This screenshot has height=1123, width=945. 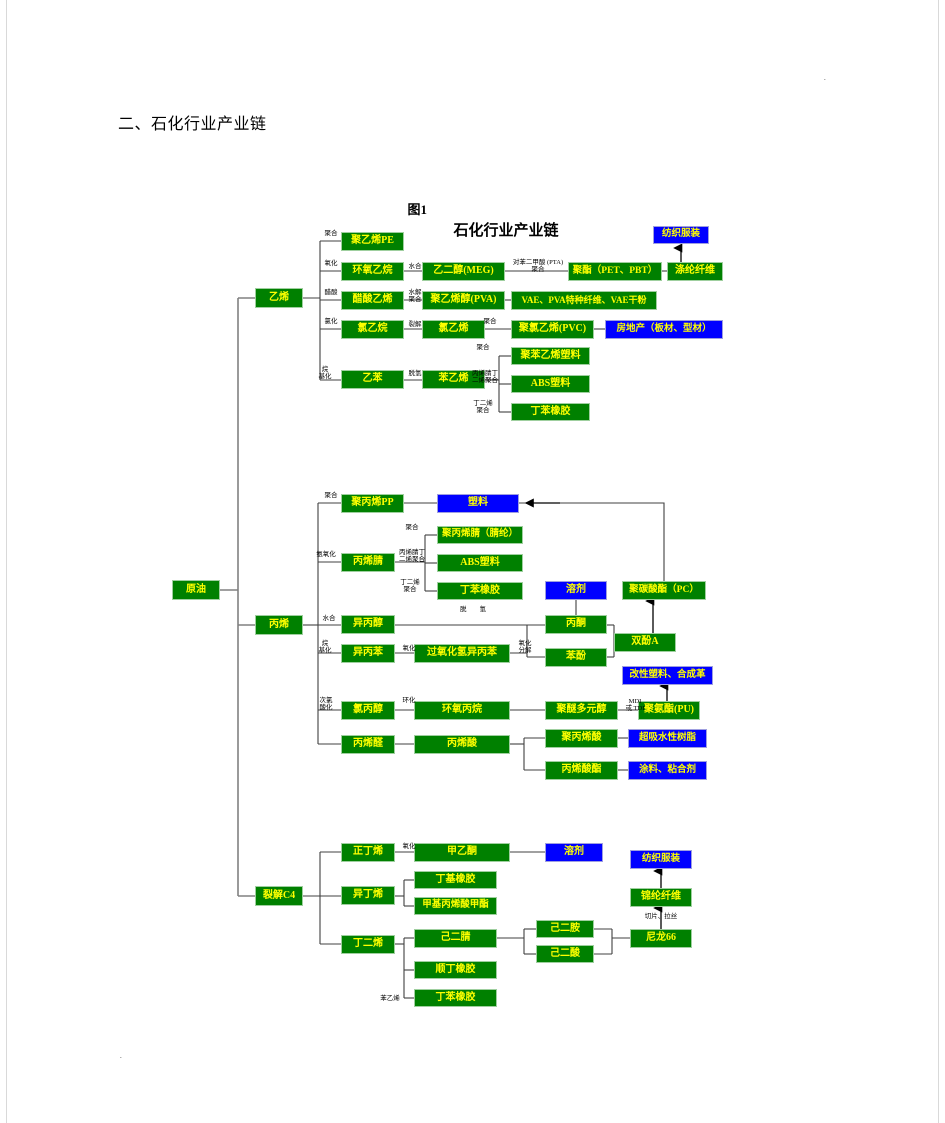 What do you see at coordinates (372, 271) in the screenshot?
I see `node-eo: 环氧乙烷` at bounding box center [372, 271].